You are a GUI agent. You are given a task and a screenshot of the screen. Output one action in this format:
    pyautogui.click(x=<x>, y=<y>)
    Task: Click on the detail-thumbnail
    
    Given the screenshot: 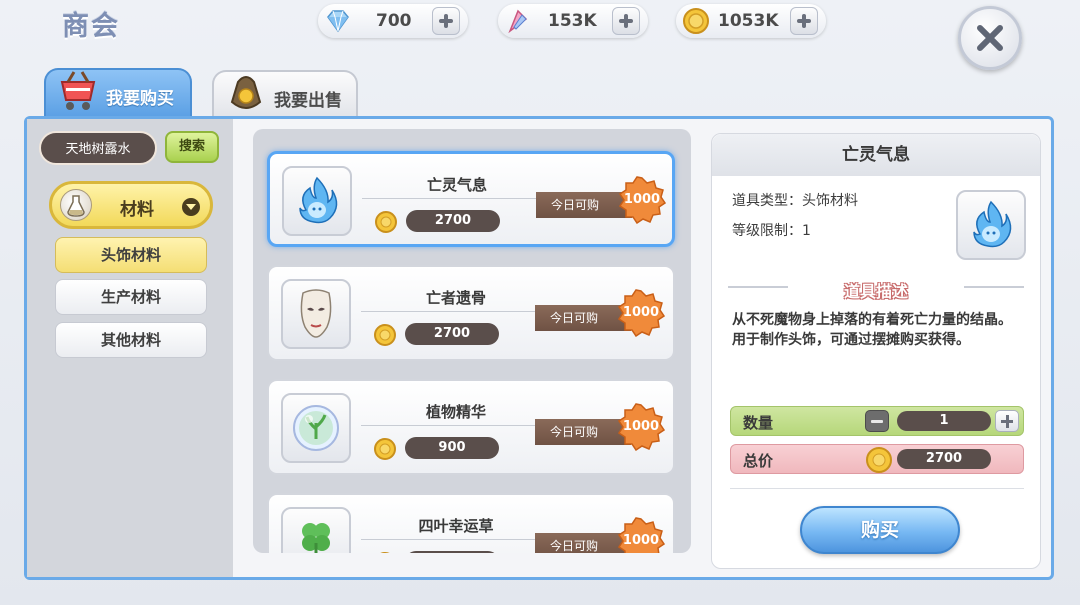 What is the action you would take?
    pyautogui.click(x=991, y=225)
    